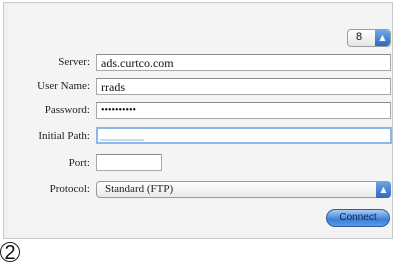 This screenshot has height=264, width=394. I want to click on initial-path-label: Initial Path:, so click(64, 136).